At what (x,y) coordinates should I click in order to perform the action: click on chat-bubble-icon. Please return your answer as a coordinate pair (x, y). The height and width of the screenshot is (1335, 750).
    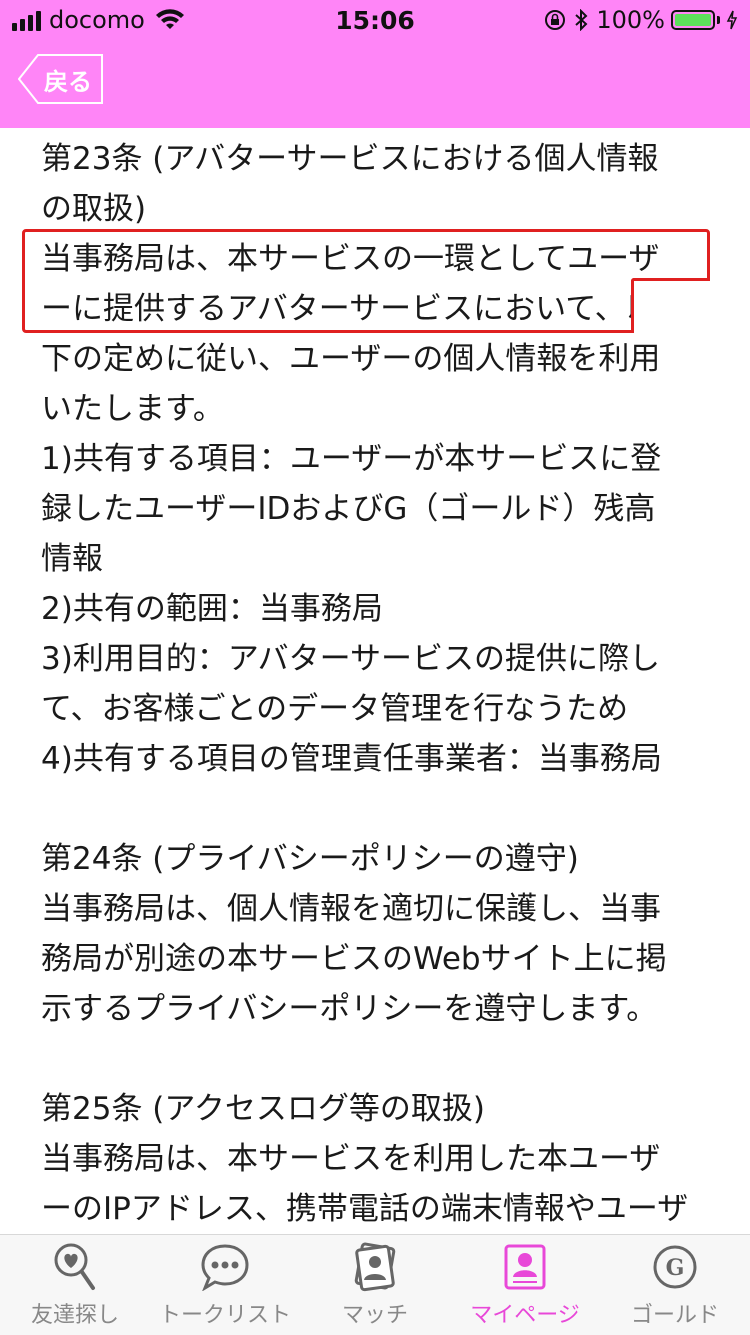
    Looking at the image, I should click on (225, 1267).